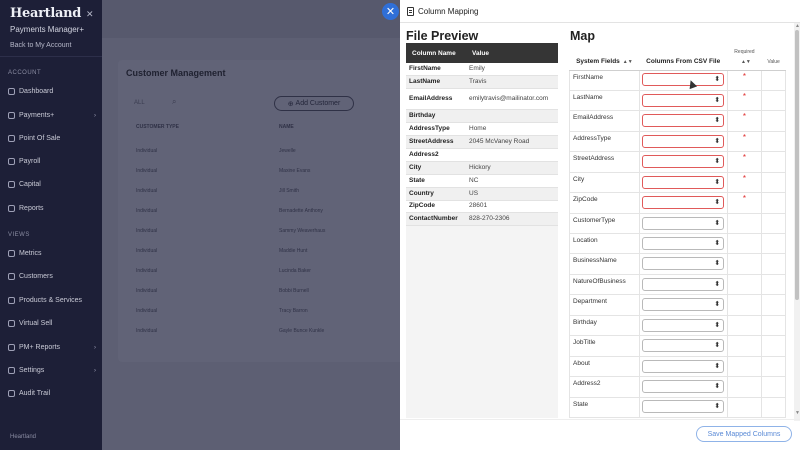 The image size is (800, 450). What do you see at coordinates (482, 322) in the screenshot?
I see `file-preview-empty-area` at bounding box center [482, 322].